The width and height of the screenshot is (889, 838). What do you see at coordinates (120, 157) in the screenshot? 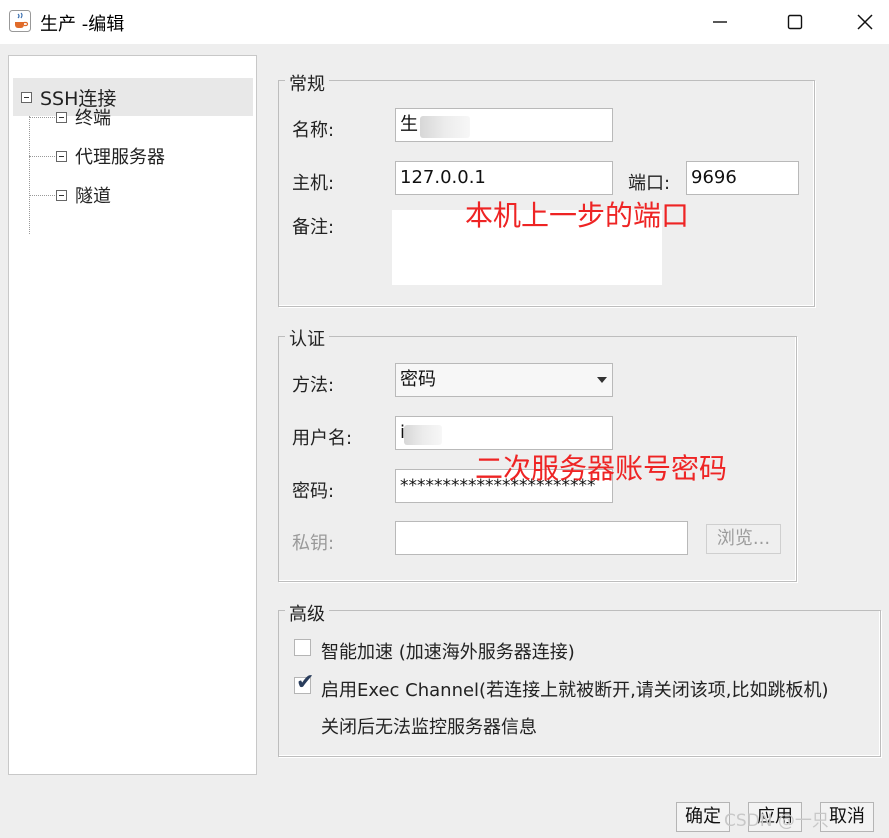
I see `tree-item-label: 代理服务器` at bounding box center [120, 157].